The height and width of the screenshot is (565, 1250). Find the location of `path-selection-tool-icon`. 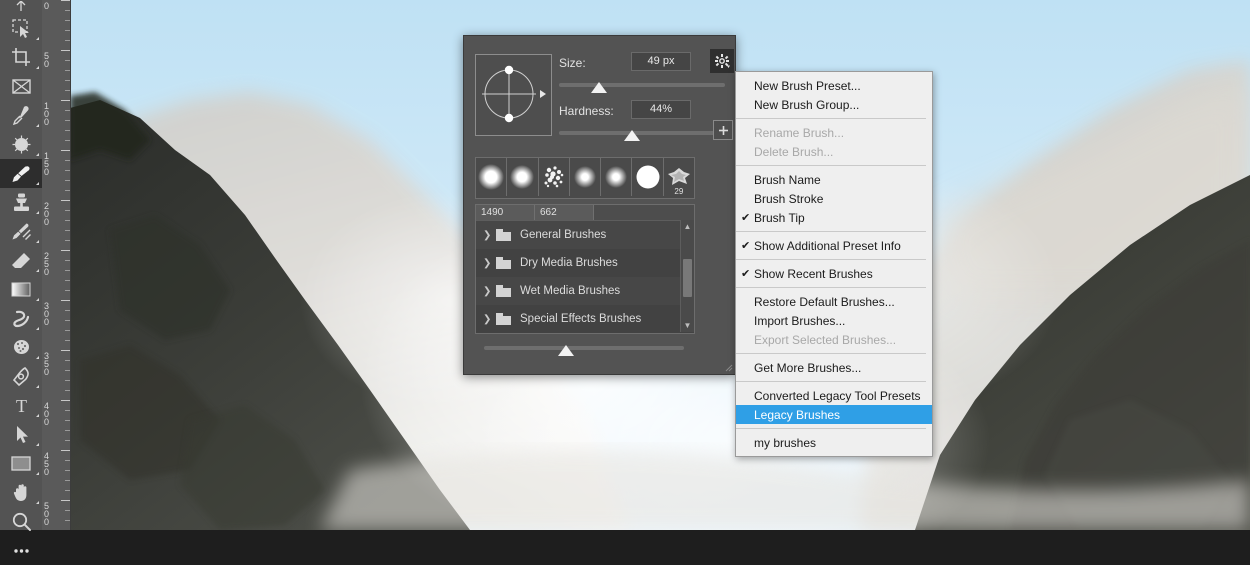

path-selection-tool-icon is located at coordinates (22, 434).